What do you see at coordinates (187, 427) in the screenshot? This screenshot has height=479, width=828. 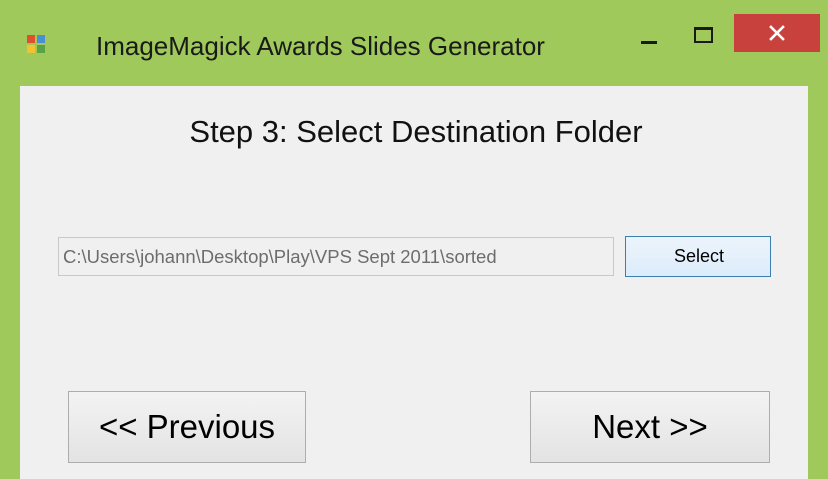 I see `previous-button: << Previous` at bounding box center [187, 427].